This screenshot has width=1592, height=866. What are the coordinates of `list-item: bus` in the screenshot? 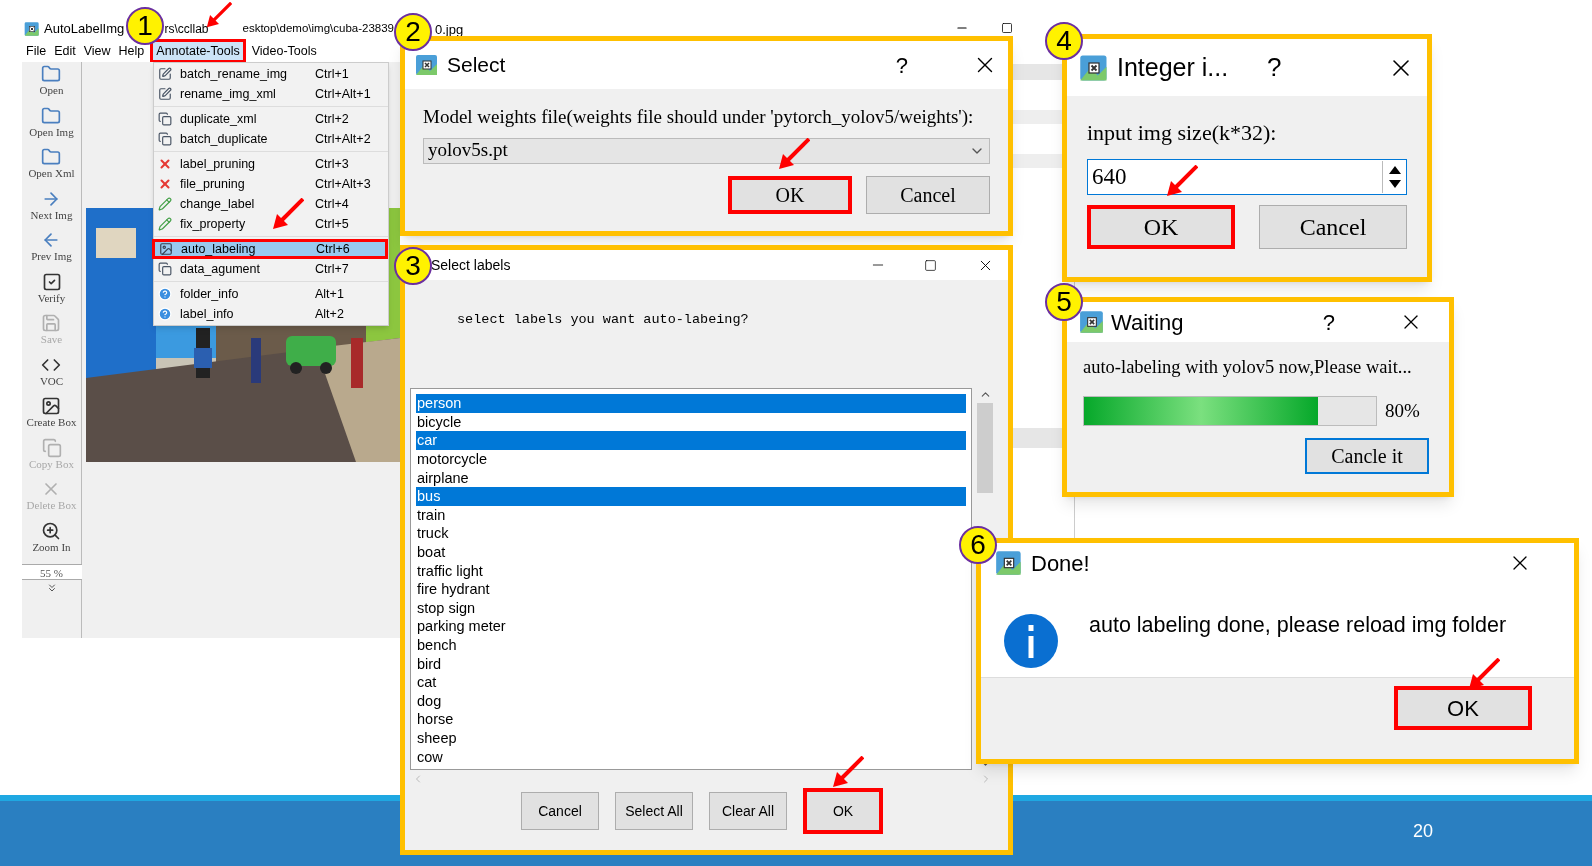 It's located at (691, 496).